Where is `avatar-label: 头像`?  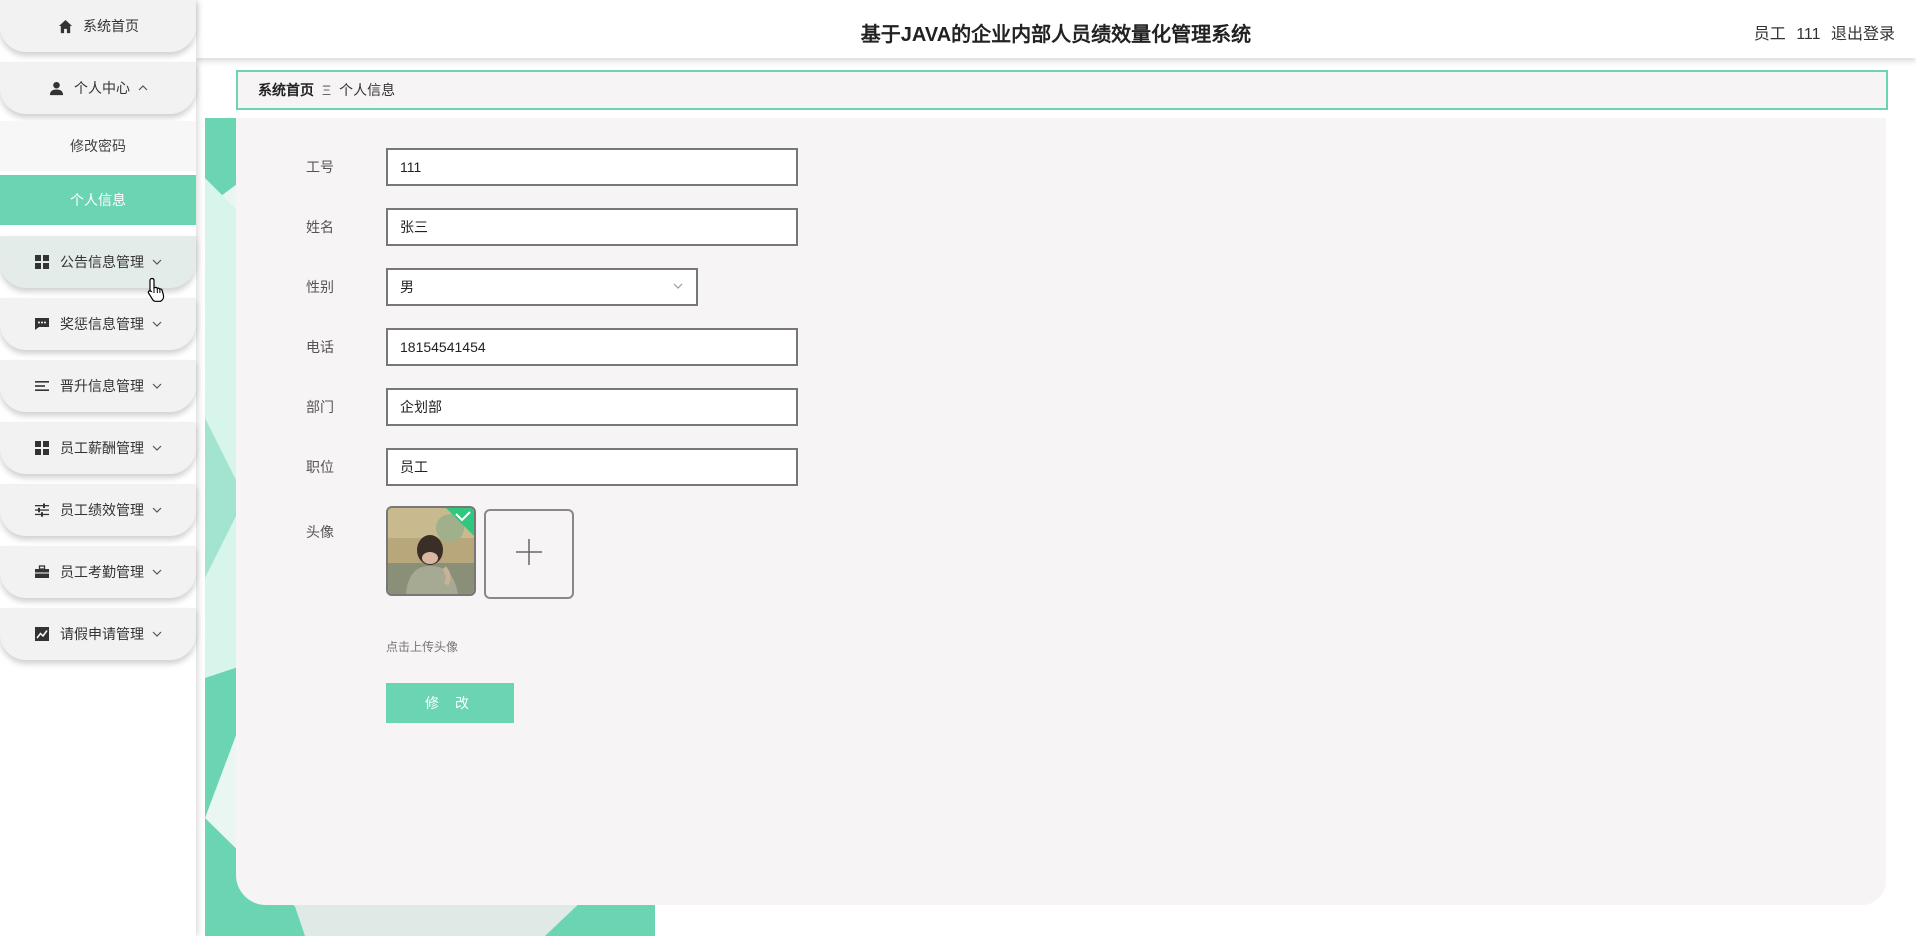
avatar-label: 头像 is located at coordinates (320, 532).